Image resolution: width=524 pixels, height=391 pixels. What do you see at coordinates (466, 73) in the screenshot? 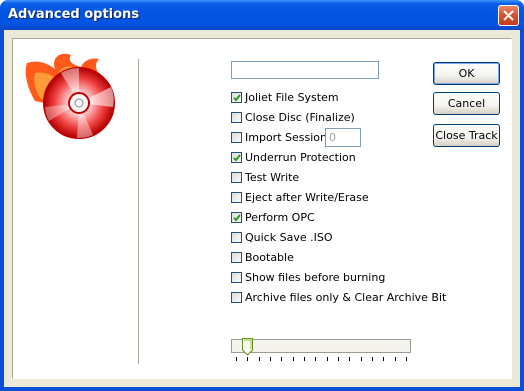
I see `ok-button: OK` at bounding box center [466, 73].